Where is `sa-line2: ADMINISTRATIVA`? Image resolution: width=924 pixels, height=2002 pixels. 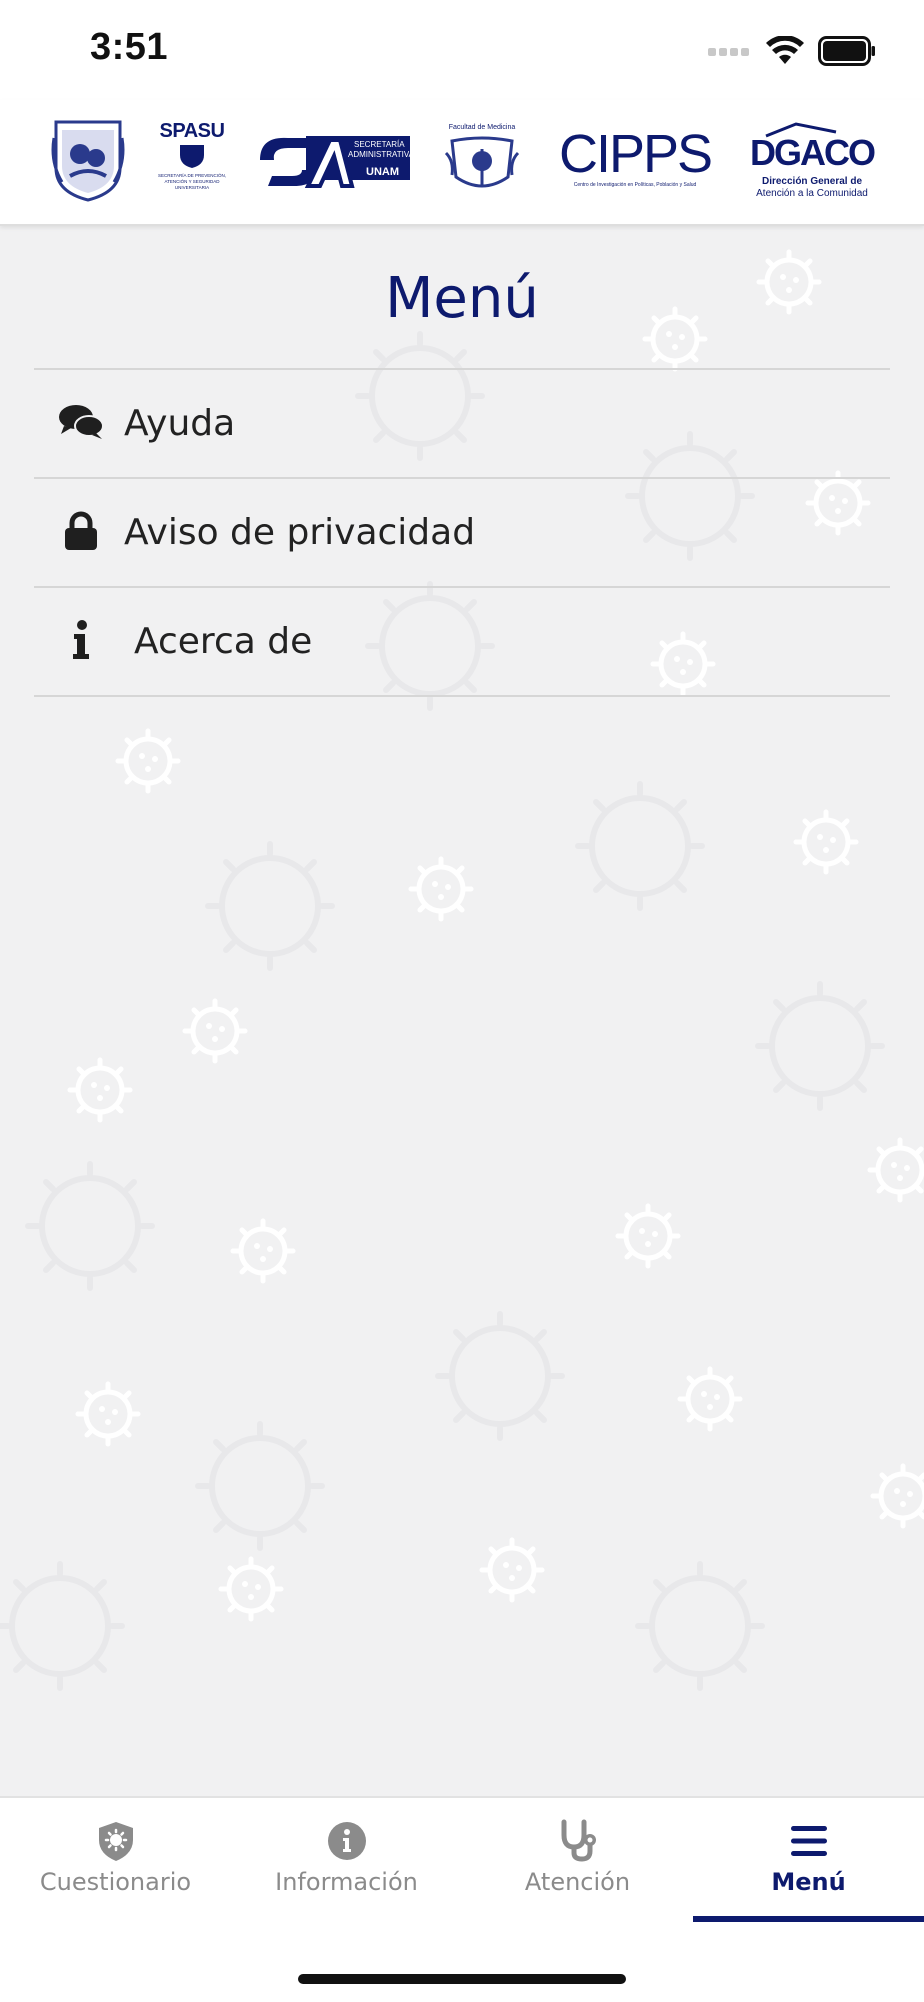 sa-line2: ADMINISTRATIVA is located at coordinates (381, 154).